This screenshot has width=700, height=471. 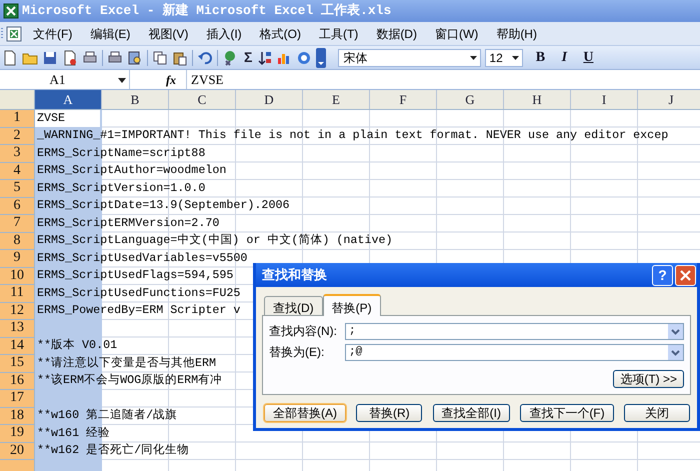 I want to click on undo-icon, so click(x=205, y=58).